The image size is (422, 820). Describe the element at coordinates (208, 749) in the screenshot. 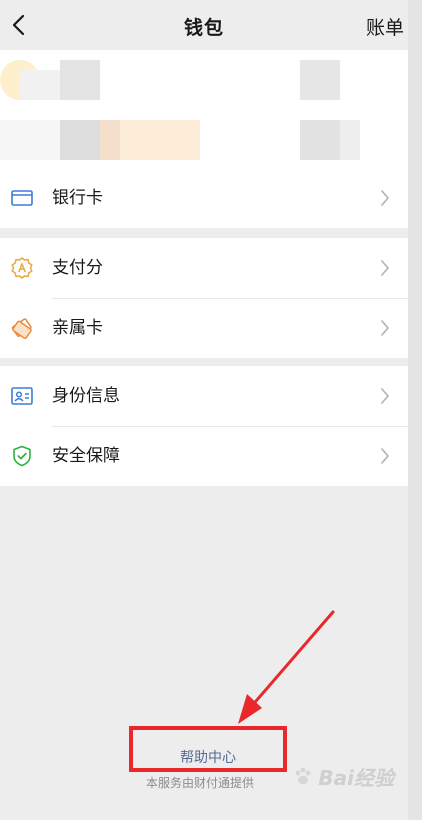

I see `annotation-highlight-box` at that location.